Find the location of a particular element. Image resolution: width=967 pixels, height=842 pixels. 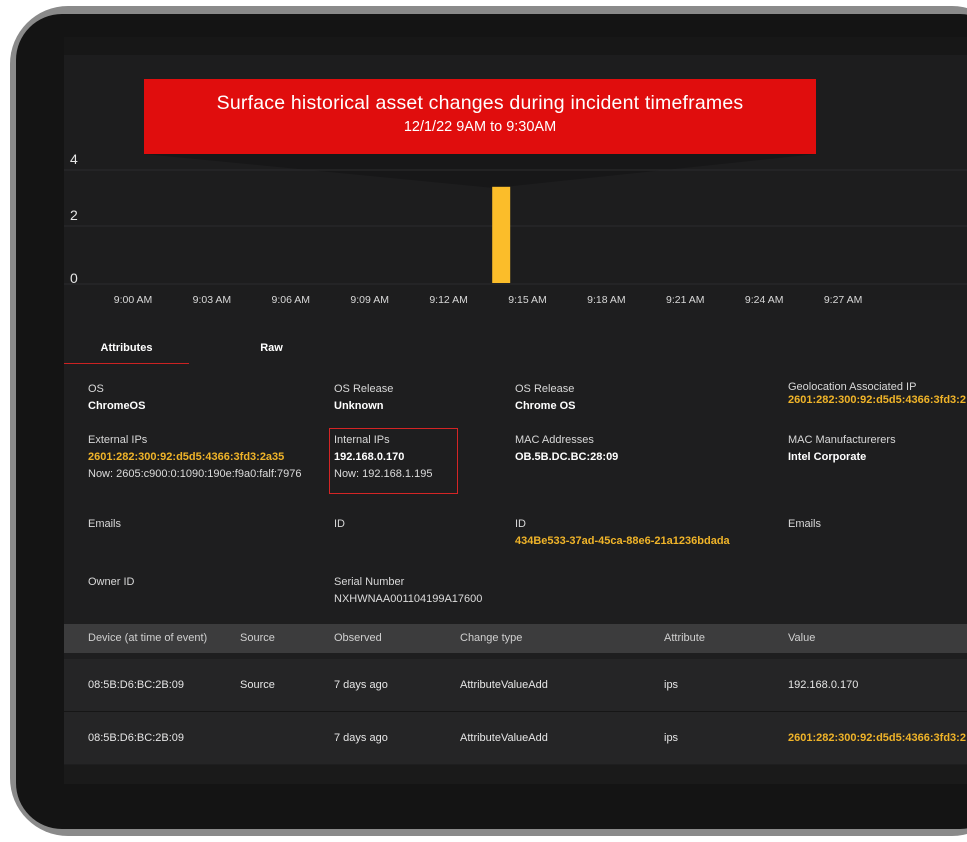

cell-value: 192.168.0.170 is located at coordinates (823, 685).